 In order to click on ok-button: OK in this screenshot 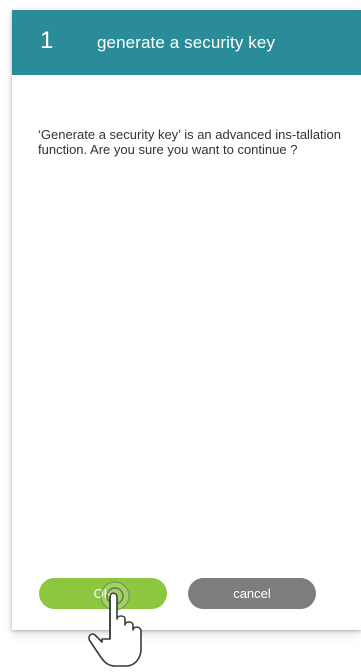, I will do `click(103, 593)`.